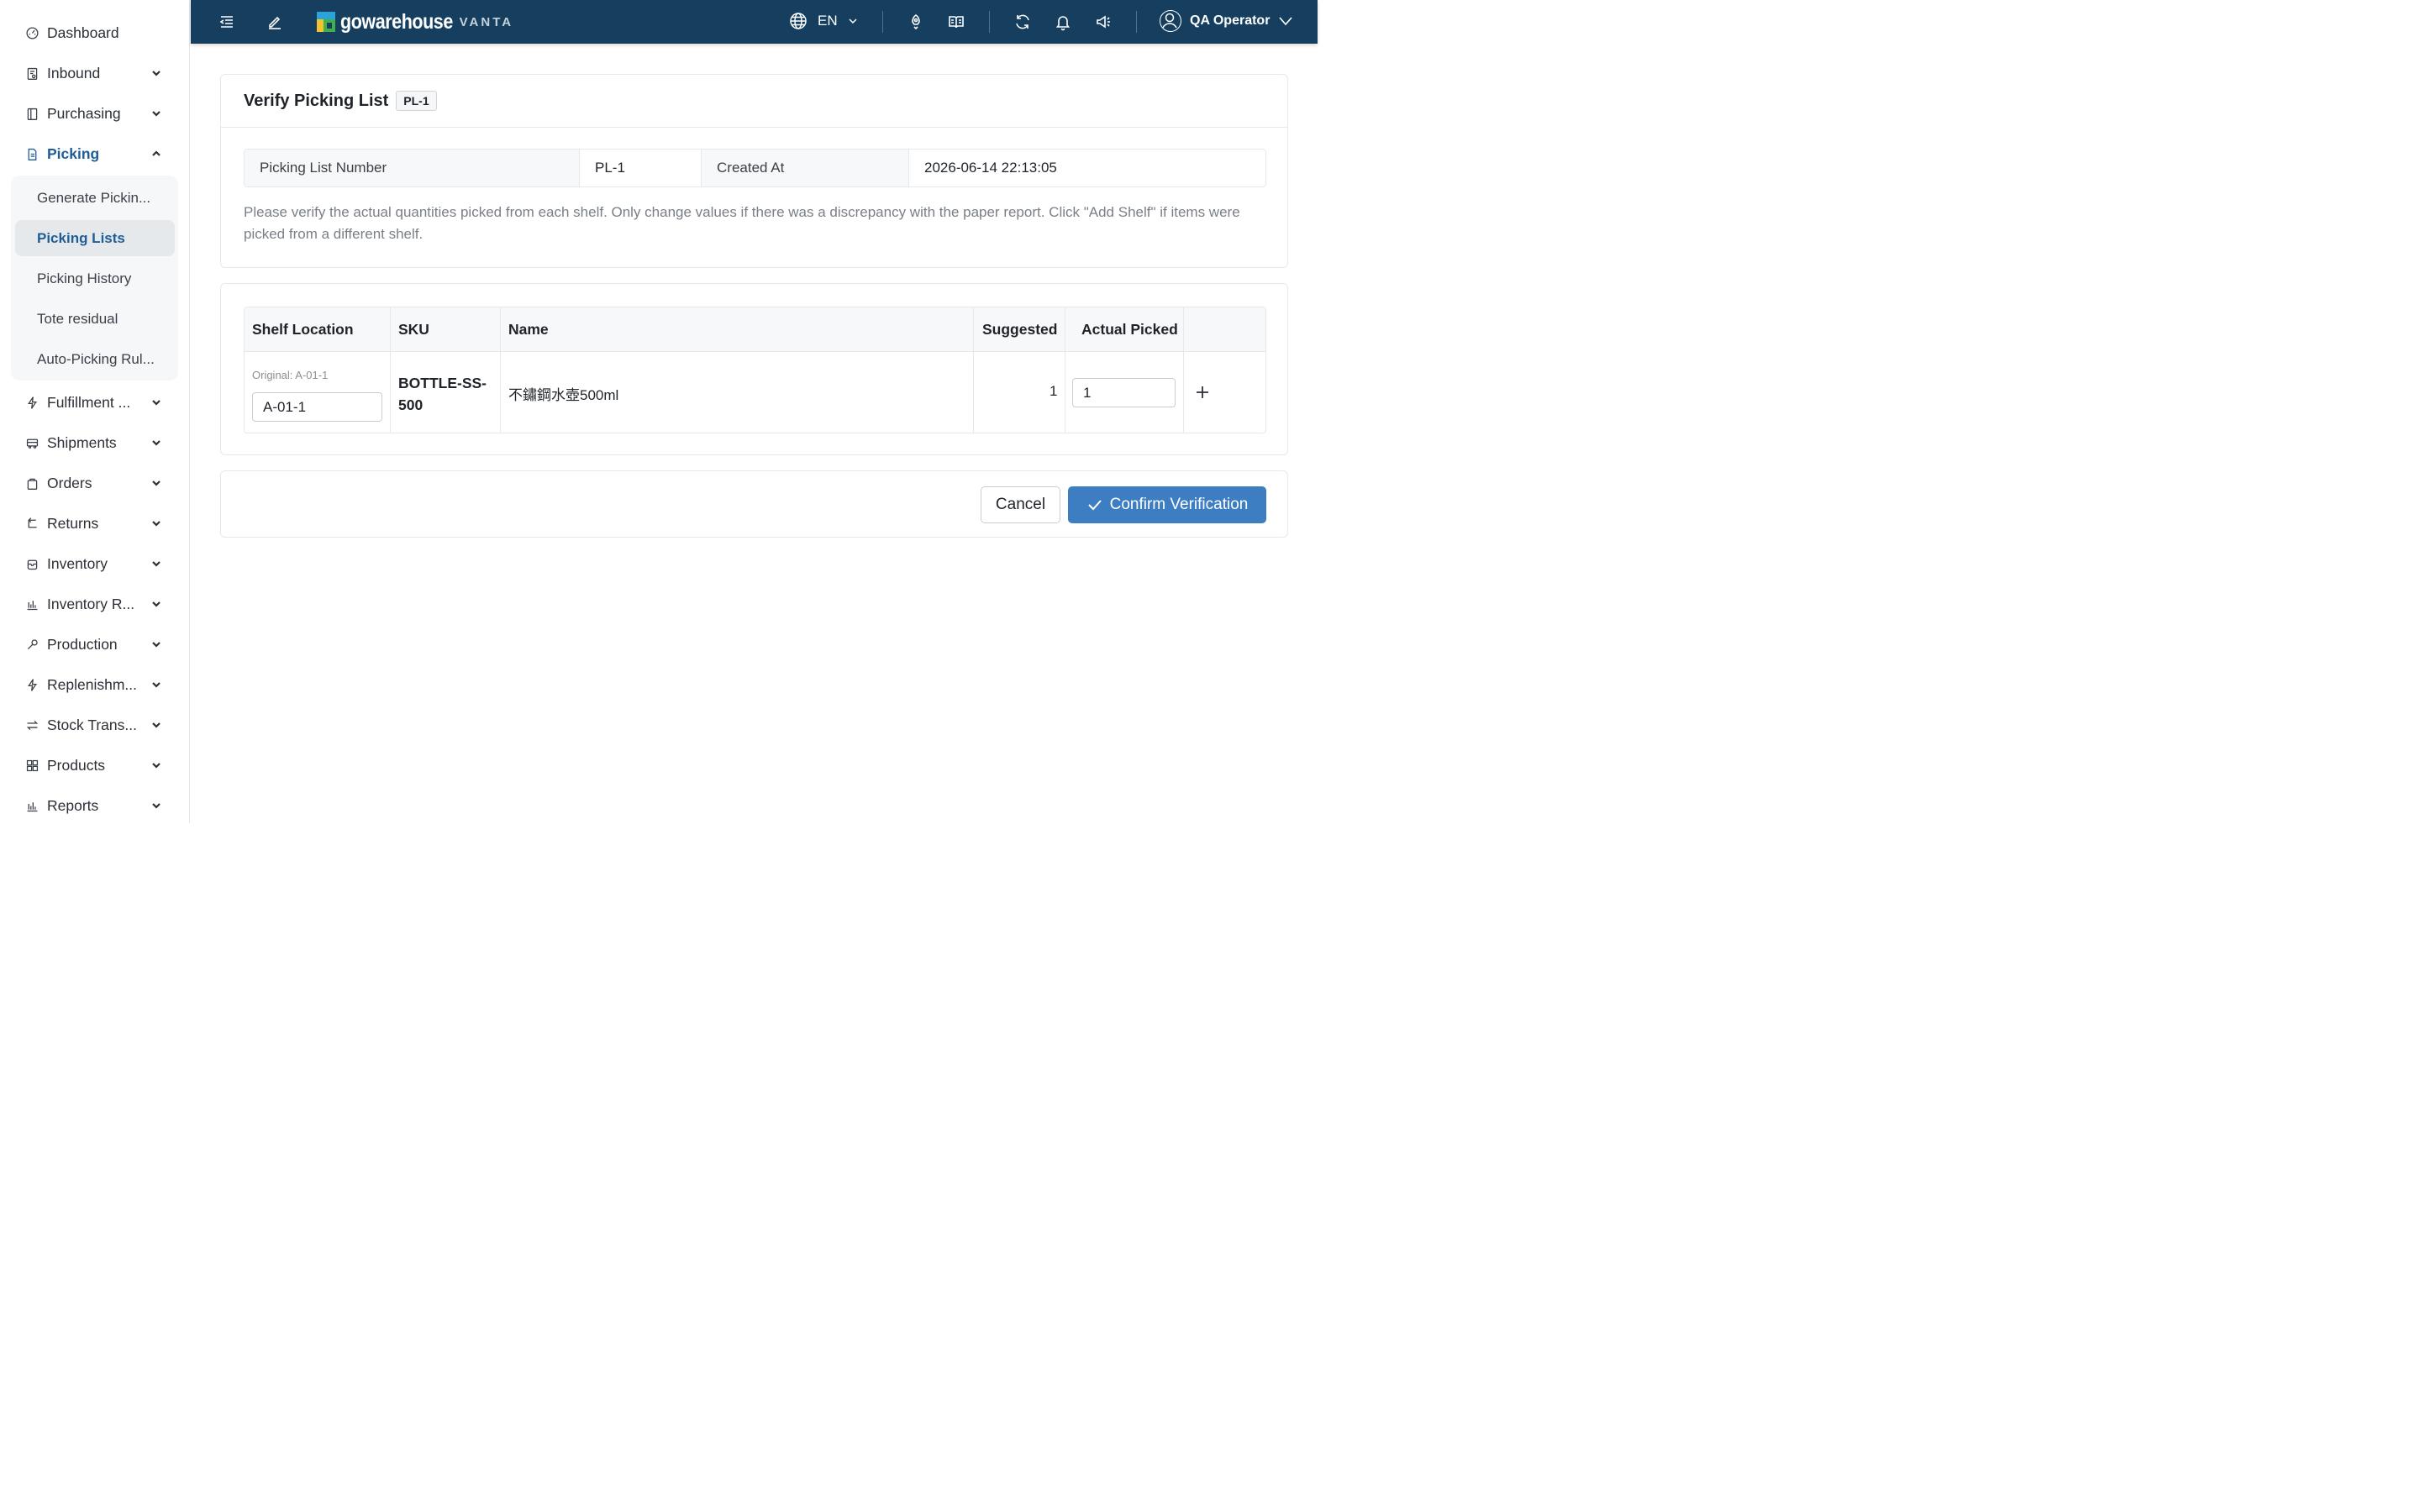 The width and height of the screenshot is (2420, 1512). Describe the element at coordinates (805, 168) in the screenshot. I see `created-at-label: Created At` at that location.